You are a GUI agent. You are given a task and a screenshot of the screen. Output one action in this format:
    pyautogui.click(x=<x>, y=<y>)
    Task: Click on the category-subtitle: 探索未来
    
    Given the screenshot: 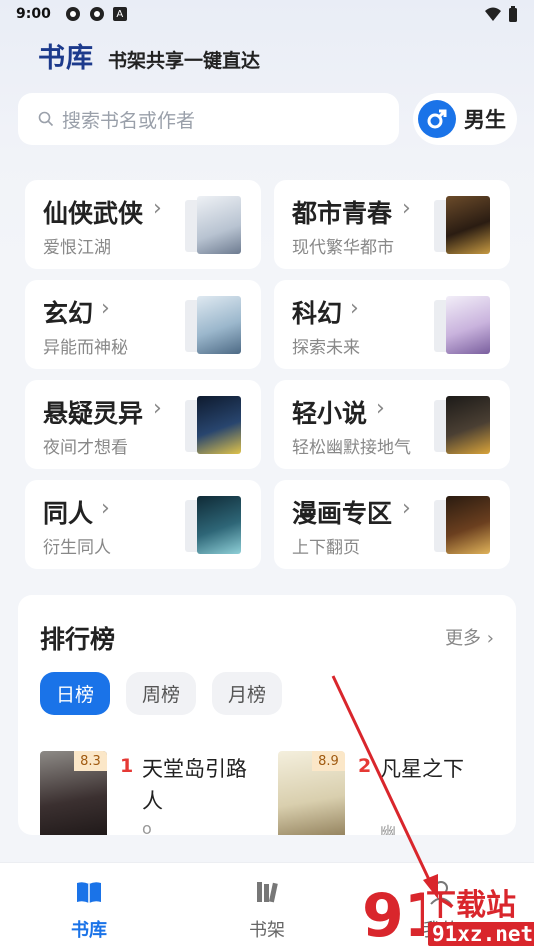 What is the action you would take?
    pyautogui.click(x=326, y=348)
    